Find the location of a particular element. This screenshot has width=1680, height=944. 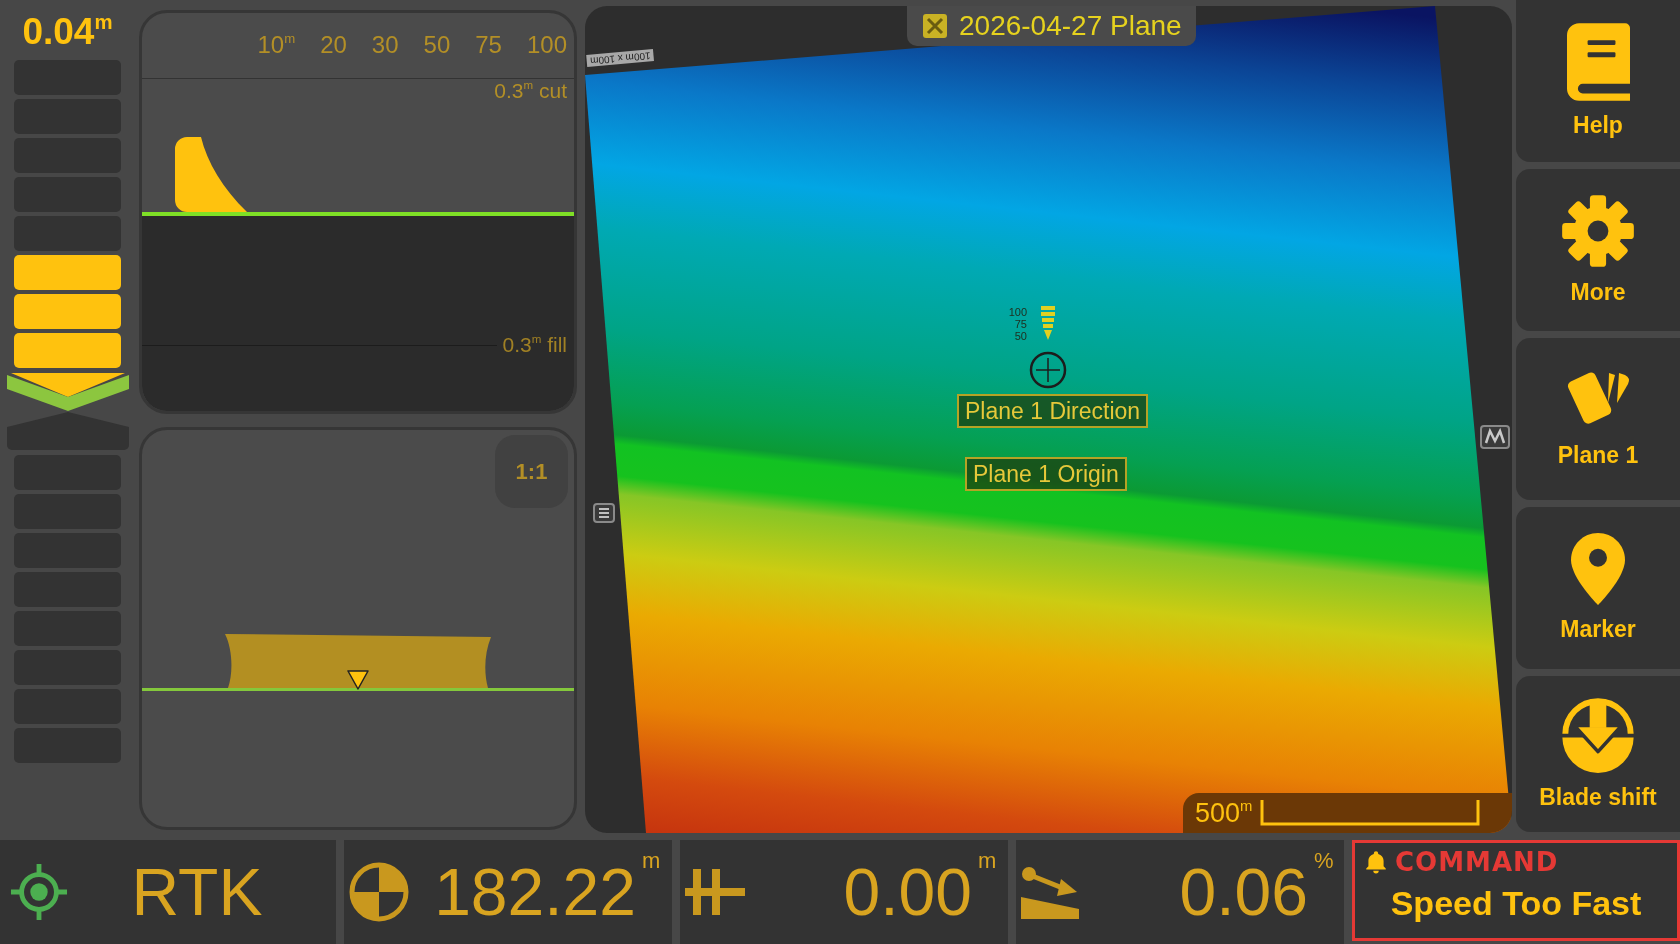

distance-label: 20 is located at coordinates (333, 45).